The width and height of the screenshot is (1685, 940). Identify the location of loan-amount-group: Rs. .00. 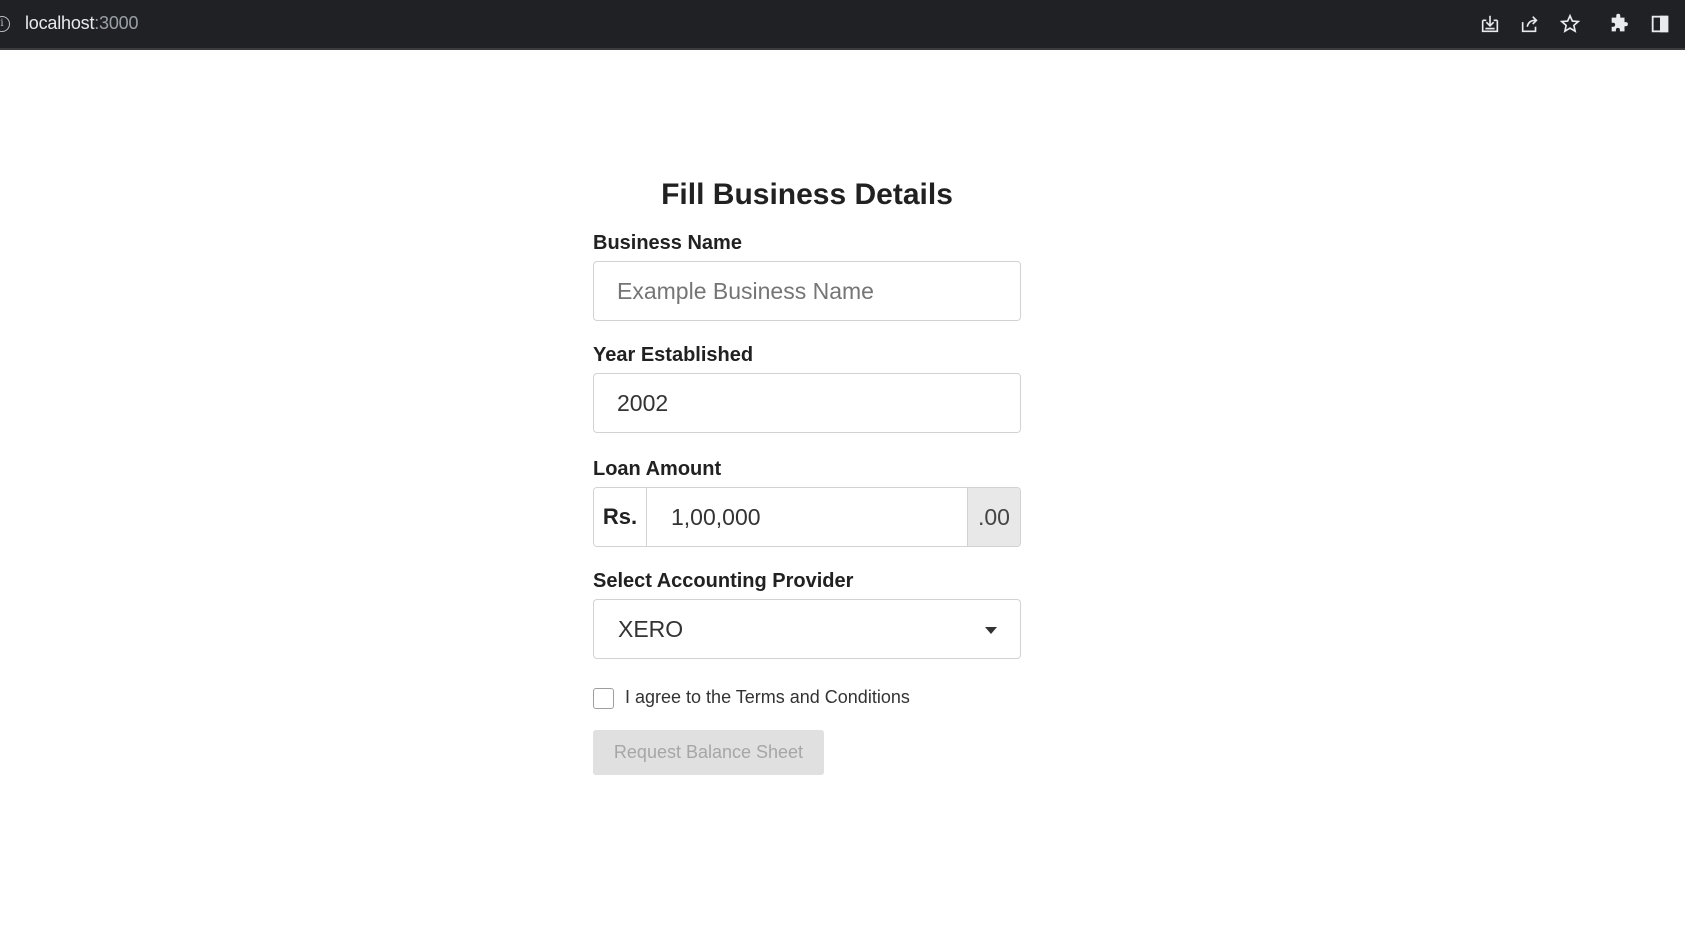
(807, 517).